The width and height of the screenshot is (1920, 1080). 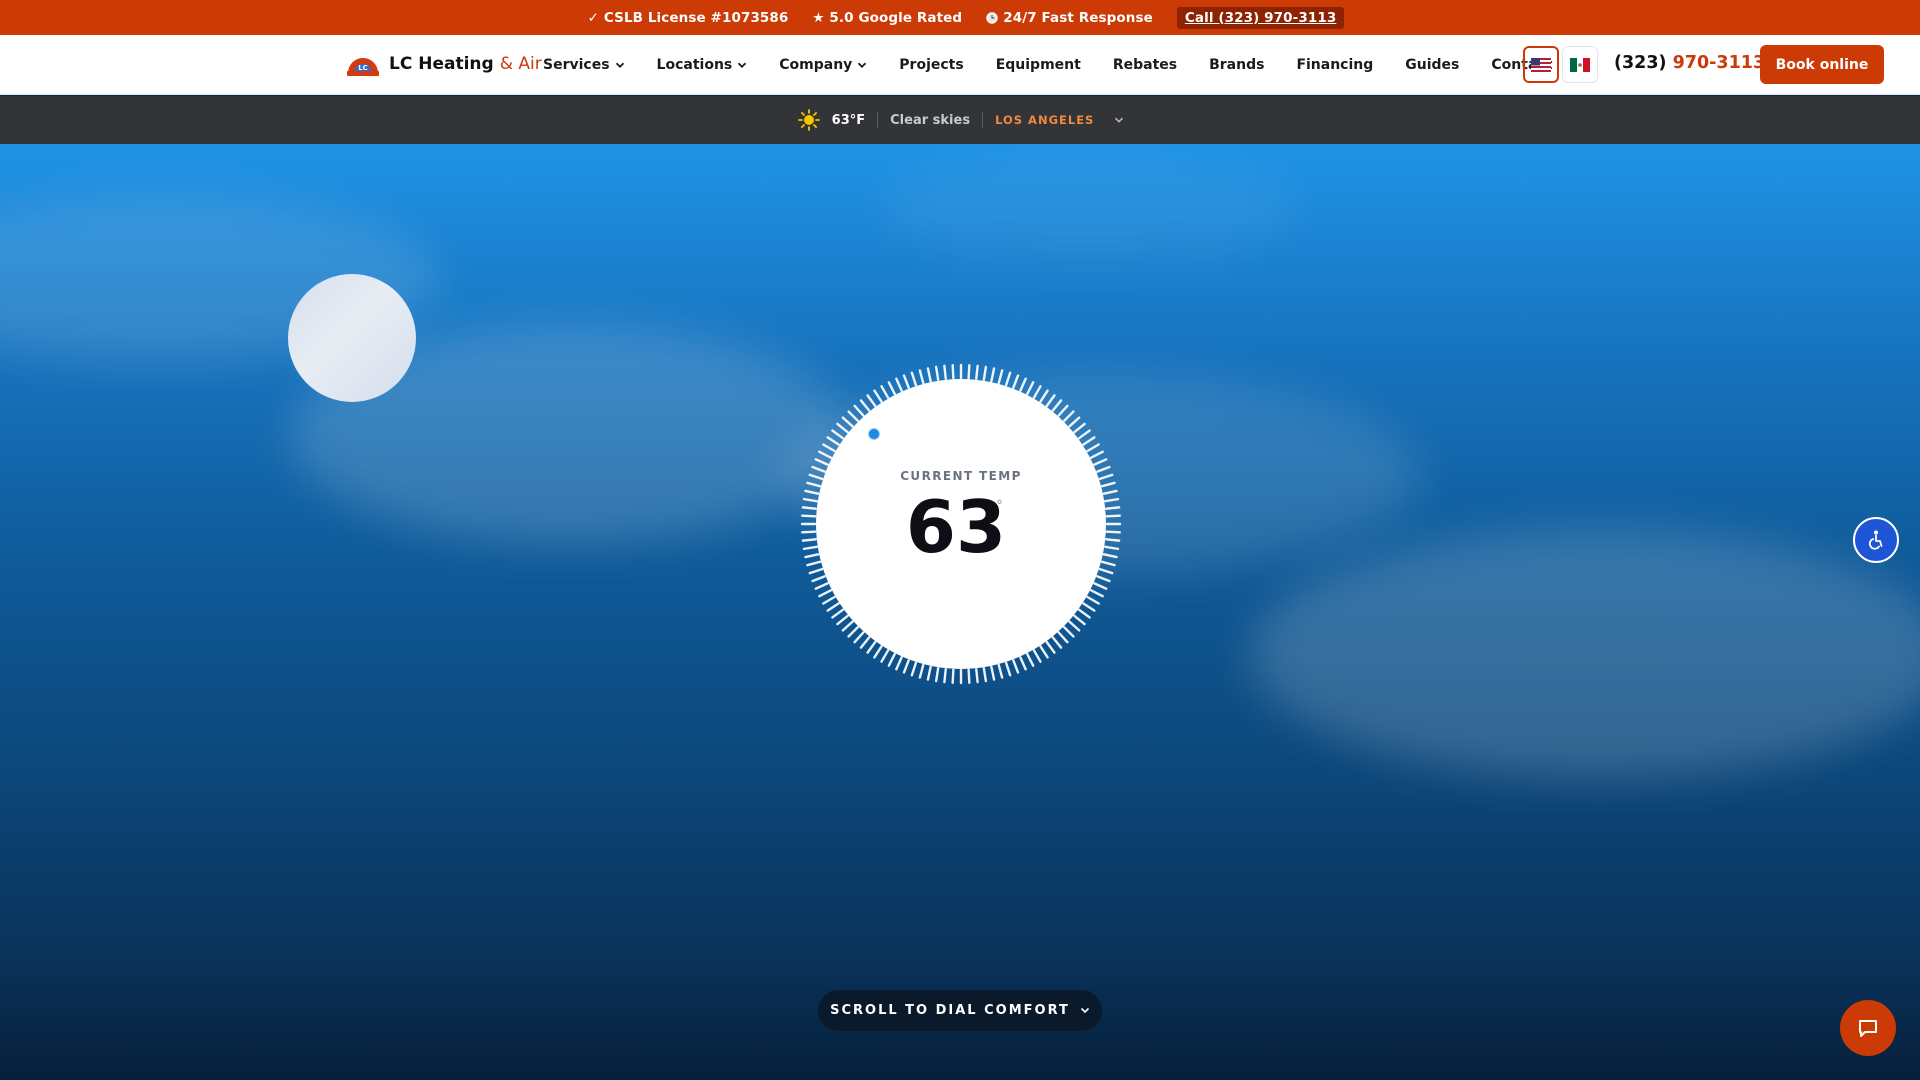 I want to click on current-temp-unit: °, so click(x=999, y=506).